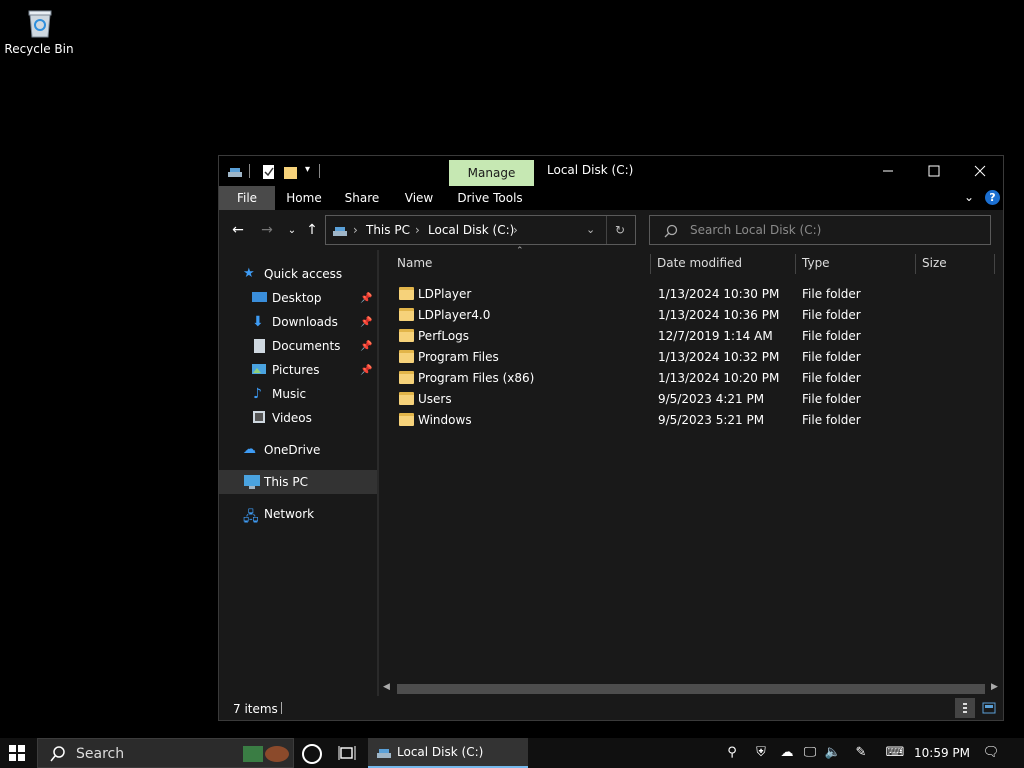 Image resolution: width=1024 pixels, height=768 pixels. Describe the element at coordinates (590, 170) in the screenshot. I see `window-title: Local Disk (C:)` at that location.